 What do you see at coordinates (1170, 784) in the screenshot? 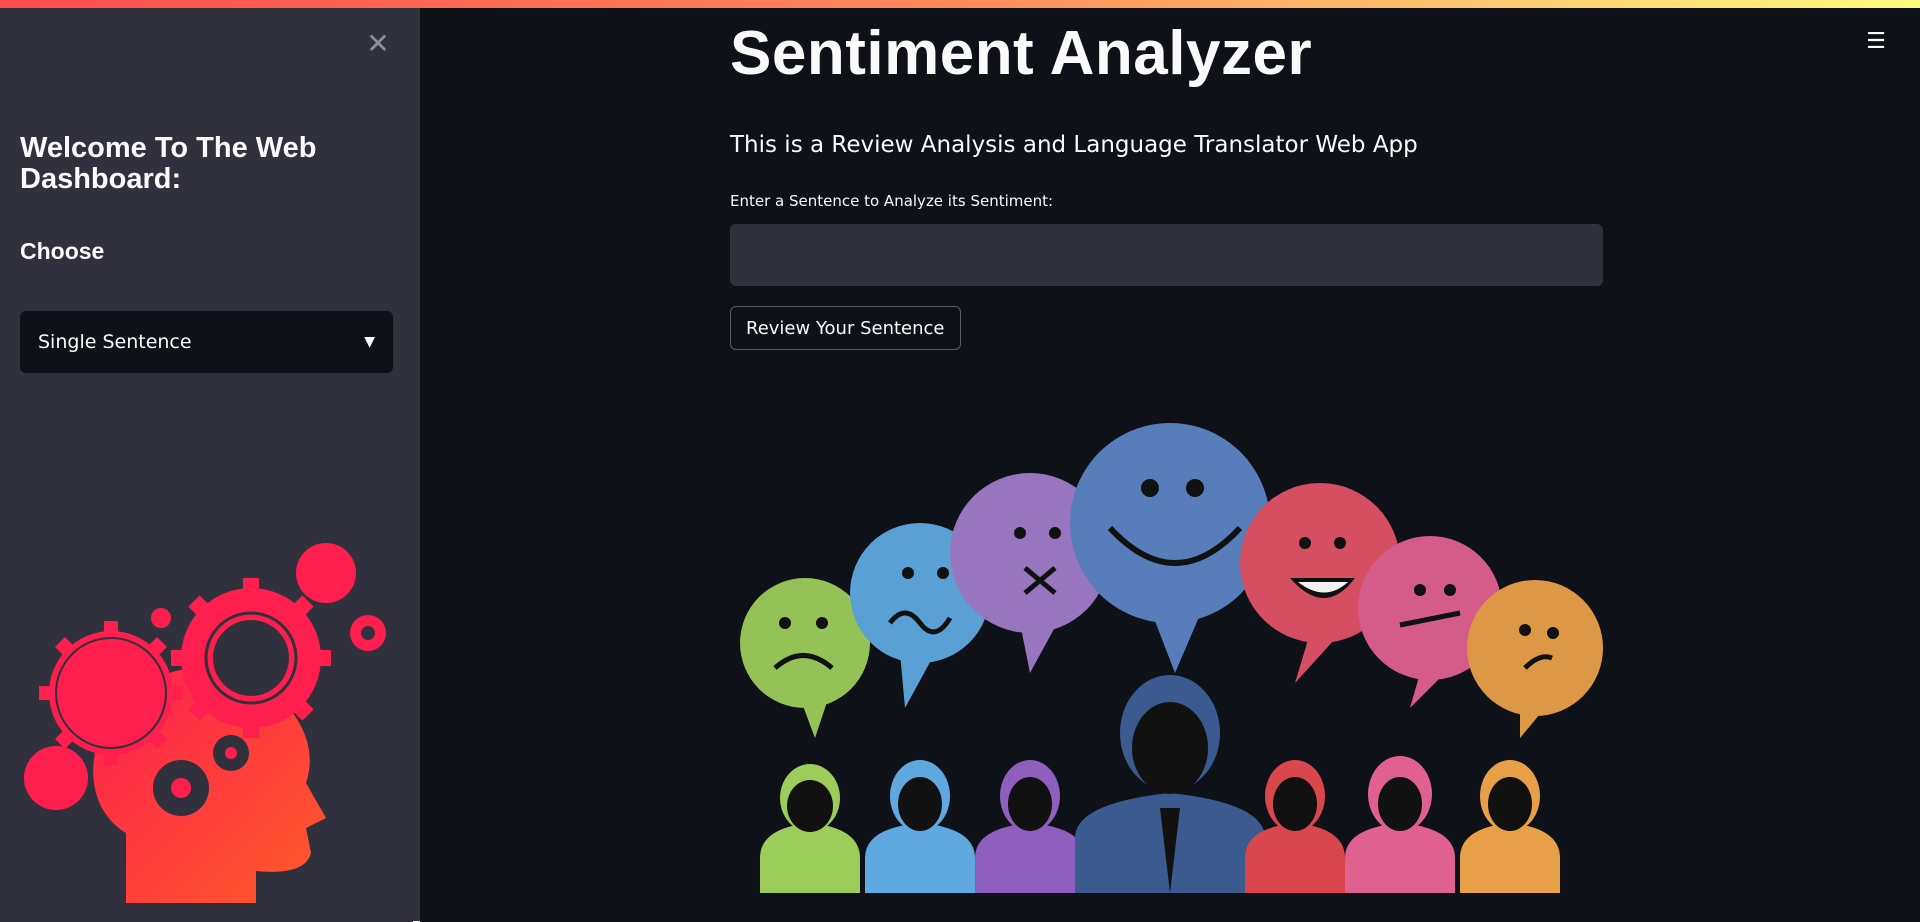
I see `person-center` at bounding box center [1170, 784].